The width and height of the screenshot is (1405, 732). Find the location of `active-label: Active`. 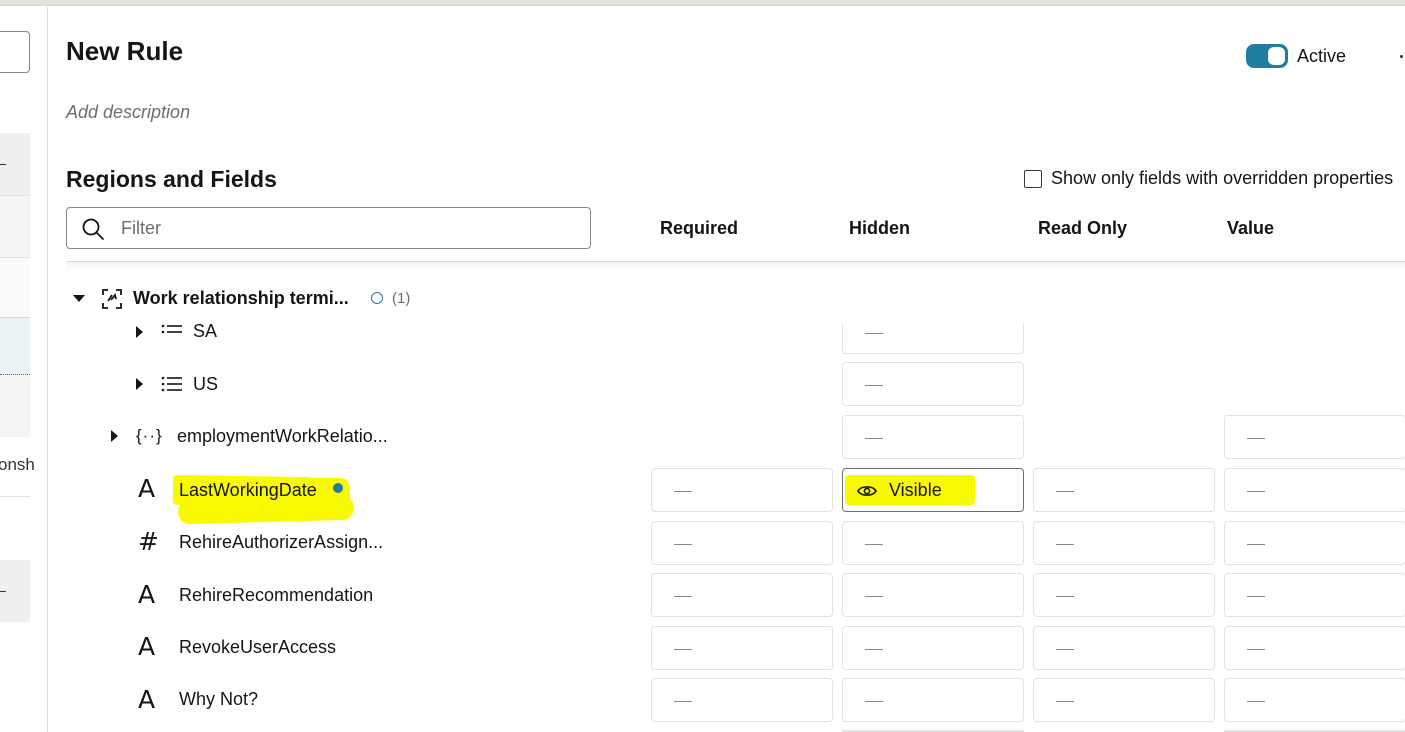

active-label: Active is located at coordinates (1322, 56).